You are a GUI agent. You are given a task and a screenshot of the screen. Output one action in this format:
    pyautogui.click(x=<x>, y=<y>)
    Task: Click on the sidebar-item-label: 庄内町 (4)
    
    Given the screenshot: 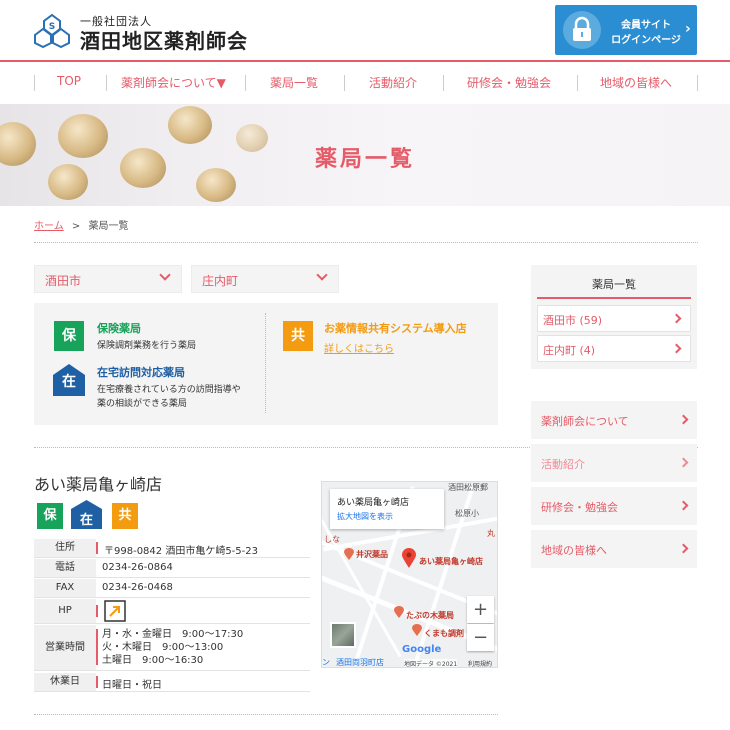 What is the action you would take?
    pyautogui.click(x=569, y=350)
    